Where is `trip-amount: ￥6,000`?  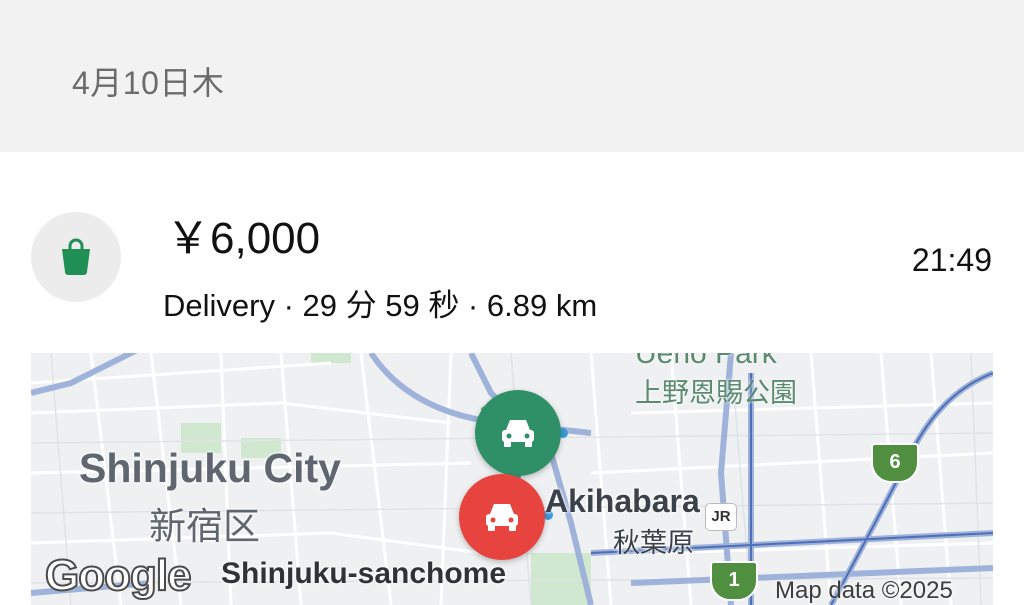 trip-amount: ￥6,000 is located at coordinates (243, 238).